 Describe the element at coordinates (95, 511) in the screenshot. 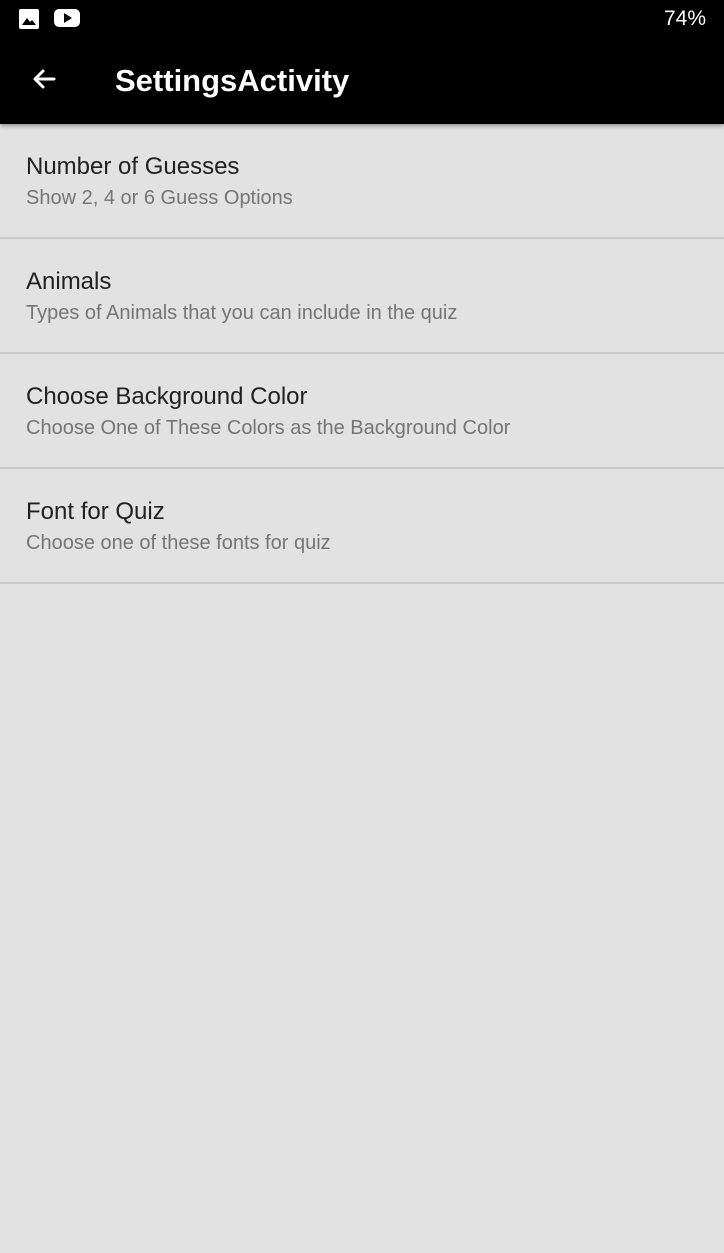

I see `preference-title: Font for Quiz` at that location.